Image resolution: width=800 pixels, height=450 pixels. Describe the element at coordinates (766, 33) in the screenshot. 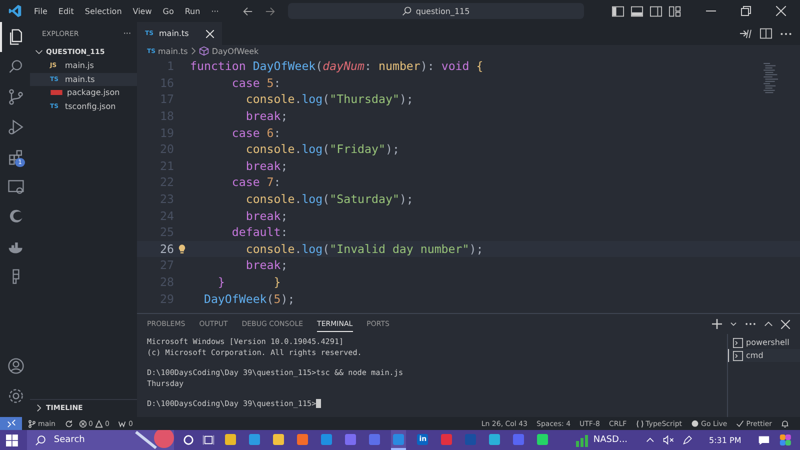

I see `split-editor-icon` at that location.